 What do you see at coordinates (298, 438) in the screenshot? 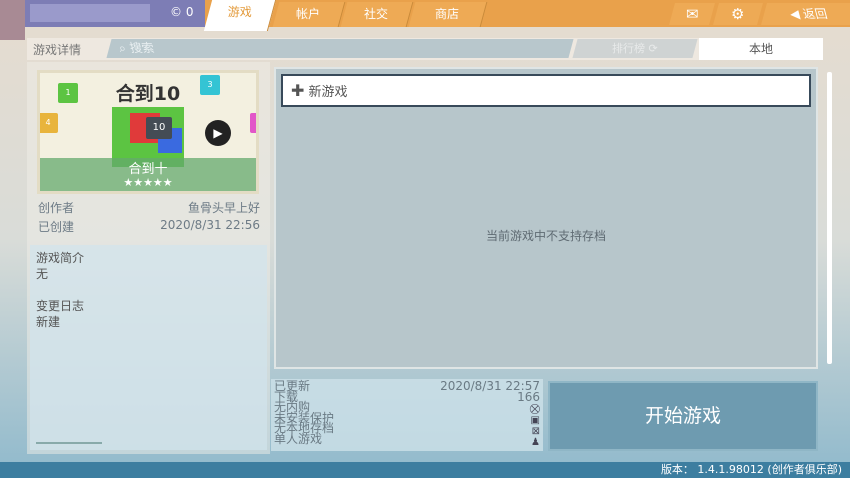
I see `single-player-label: 单人游戏` at bounding box center [298, 438].